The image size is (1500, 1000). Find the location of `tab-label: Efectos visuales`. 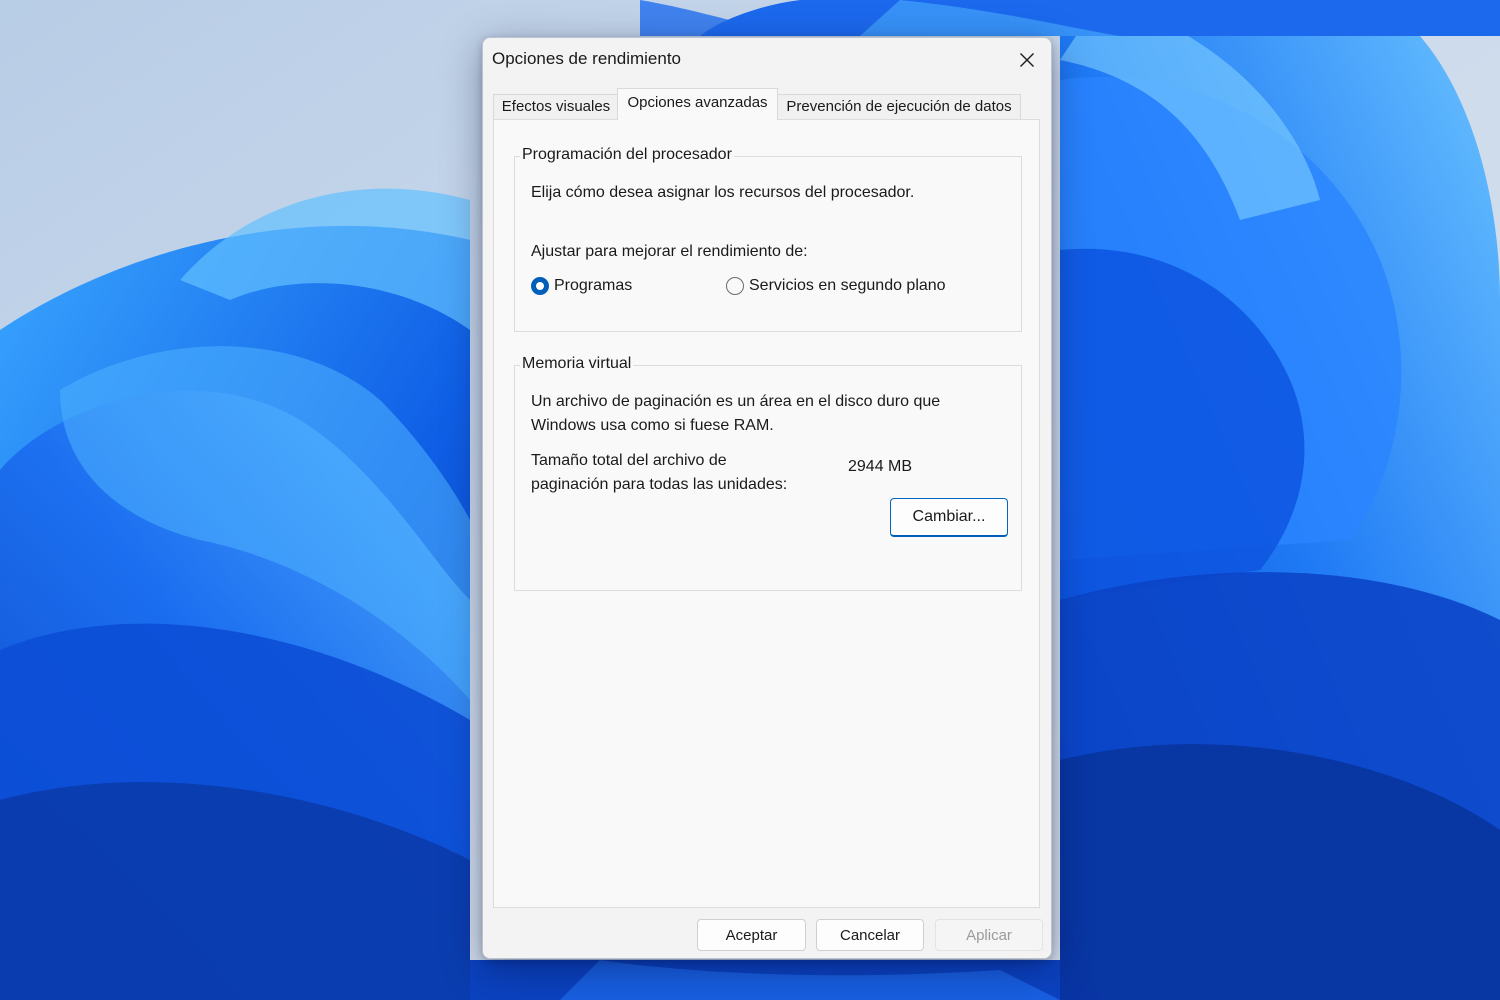

tab-label: Efectos visuales is located at coordinates (556, 106).